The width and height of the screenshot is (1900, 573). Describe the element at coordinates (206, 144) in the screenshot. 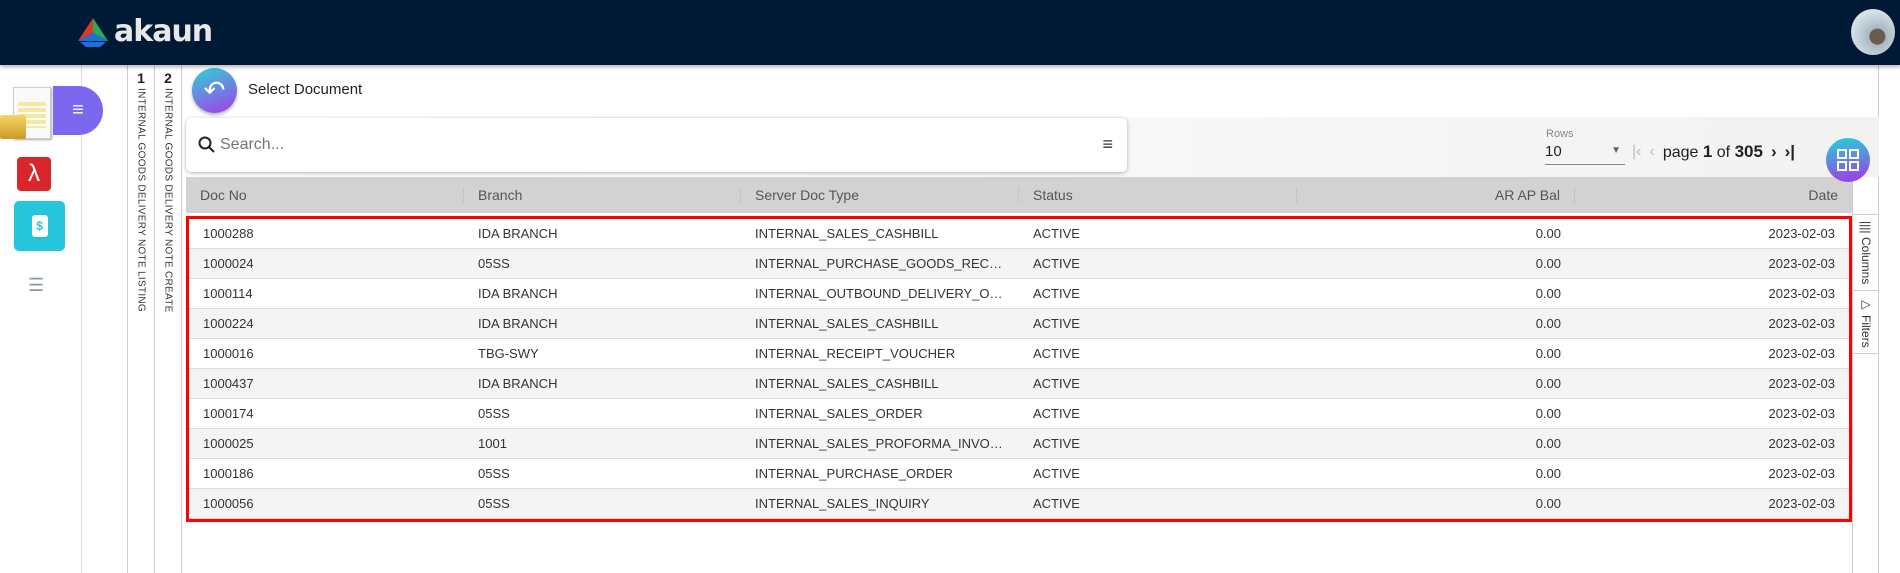

I see `search-icon` at that location.